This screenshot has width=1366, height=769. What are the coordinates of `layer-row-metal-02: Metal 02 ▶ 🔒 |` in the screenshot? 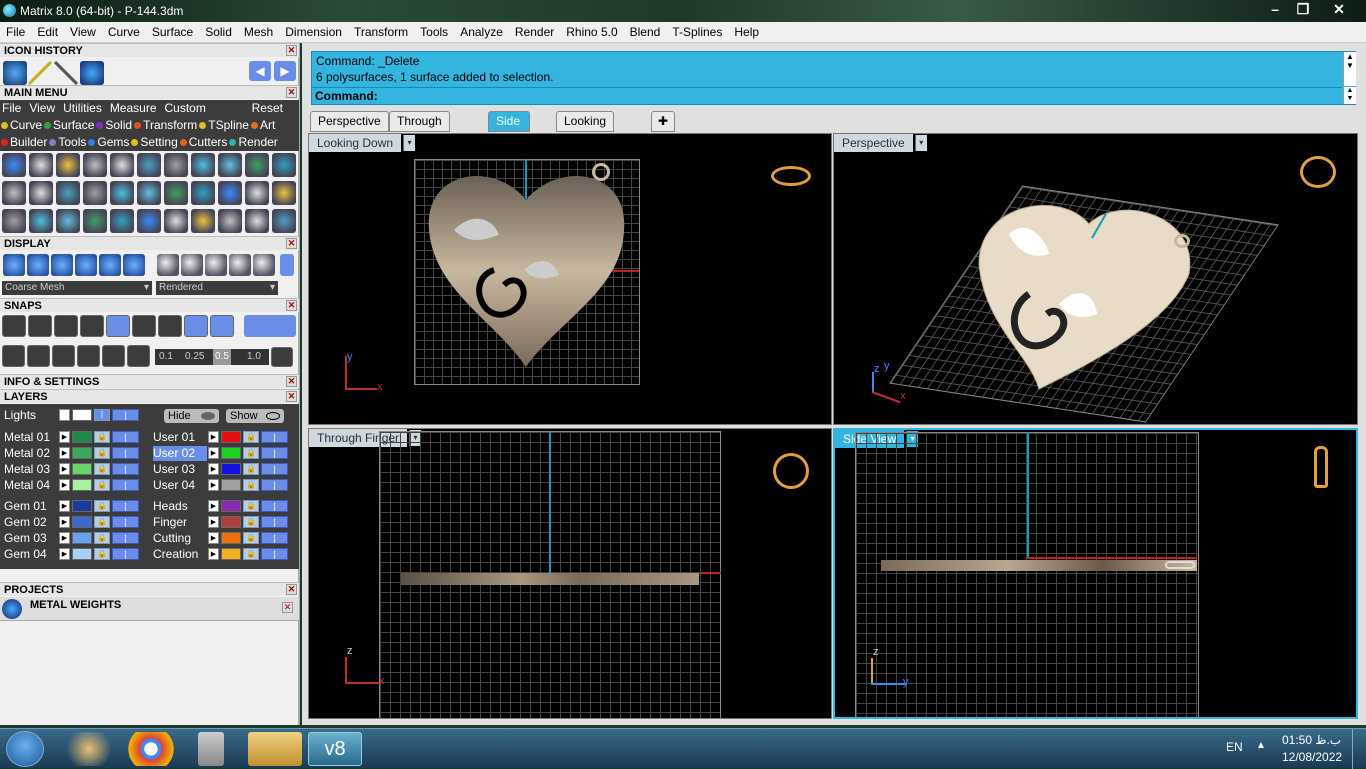 It's located at (74, 453).